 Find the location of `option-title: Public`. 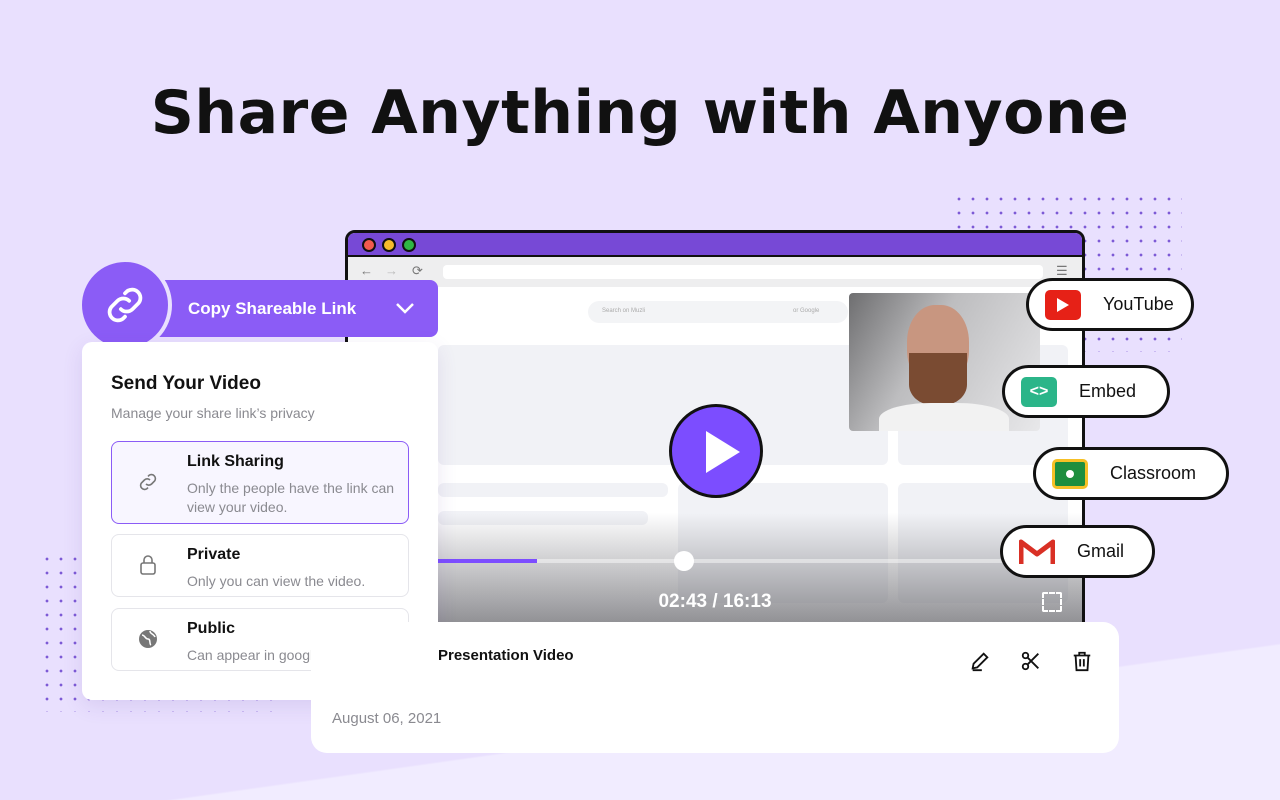

option-title: Public is located at coordinates (211, 628).